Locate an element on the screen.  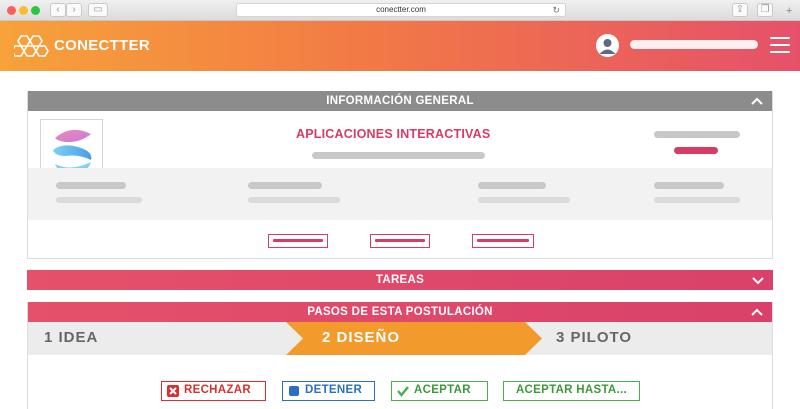
tasks-title: TAREAS is located at coordinates (400, 280).